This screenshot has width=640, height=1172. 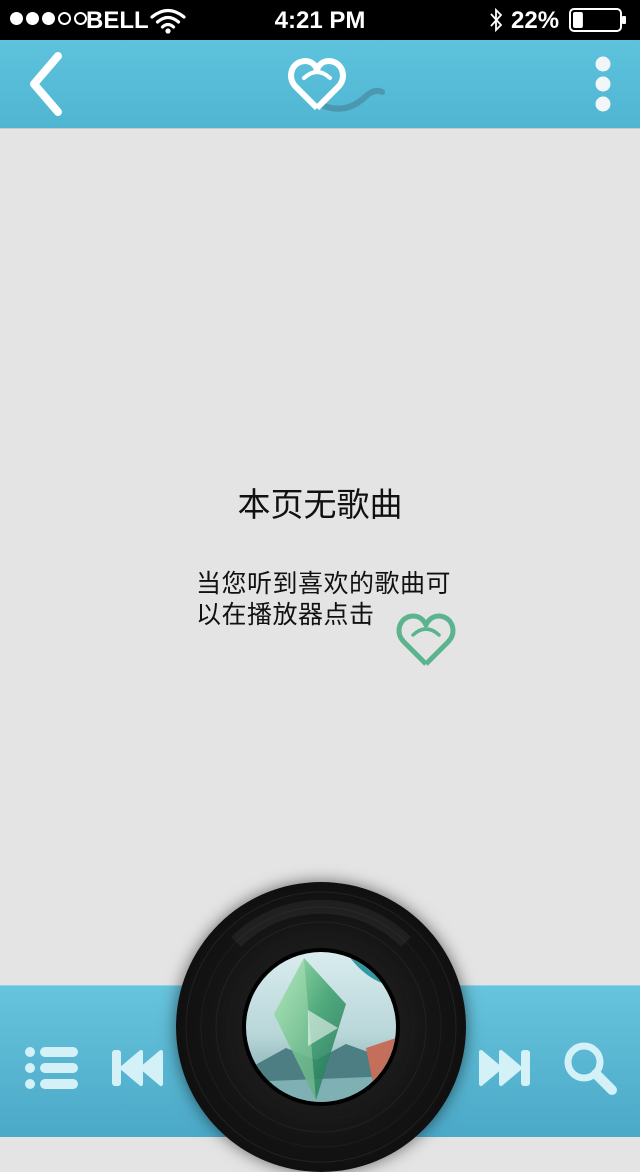 I want to click on navigation-bar, so click(x=320, y=84).